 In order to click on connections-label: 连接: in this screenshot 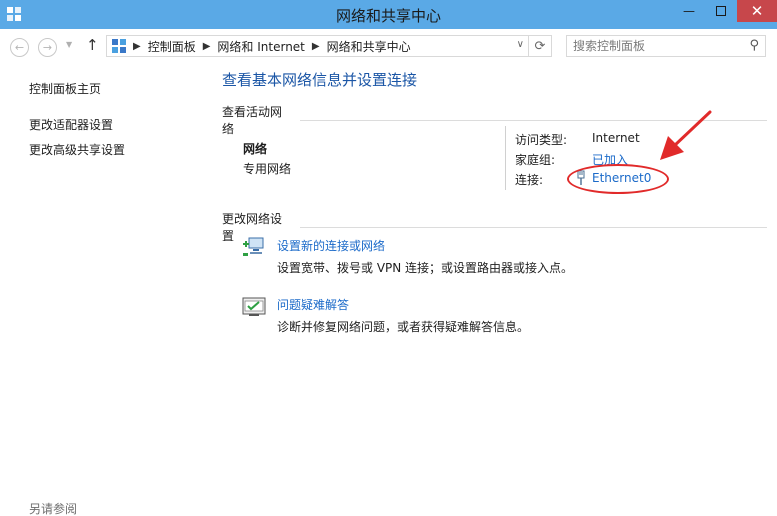, I will do `click(529, 180)`.